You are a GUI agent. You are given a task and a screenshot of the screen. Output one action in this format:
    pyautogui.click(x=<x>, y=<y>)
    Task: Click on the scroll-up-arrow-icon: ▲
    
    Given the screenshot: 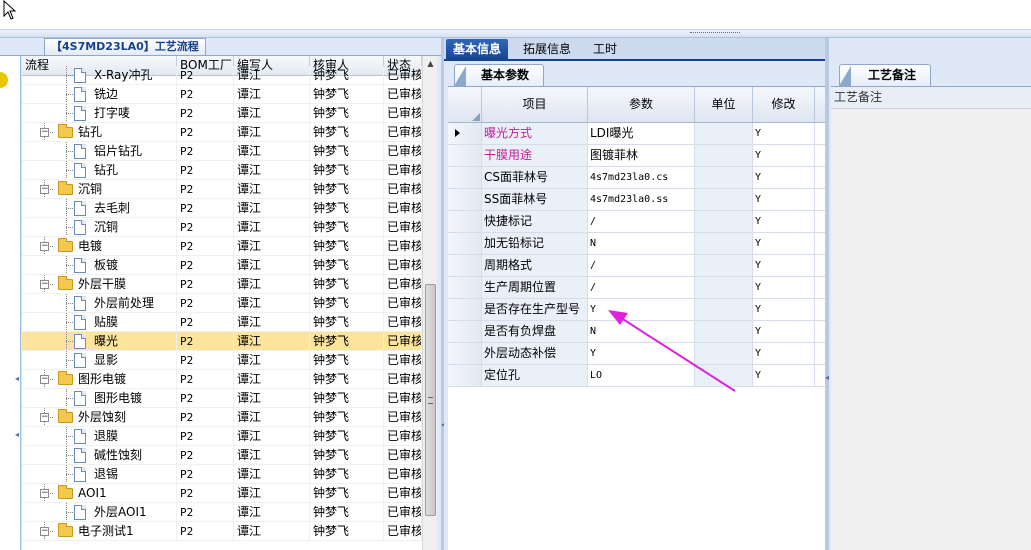 What is the action you would take?
    pyautogui.click(x=430, y=64)
    